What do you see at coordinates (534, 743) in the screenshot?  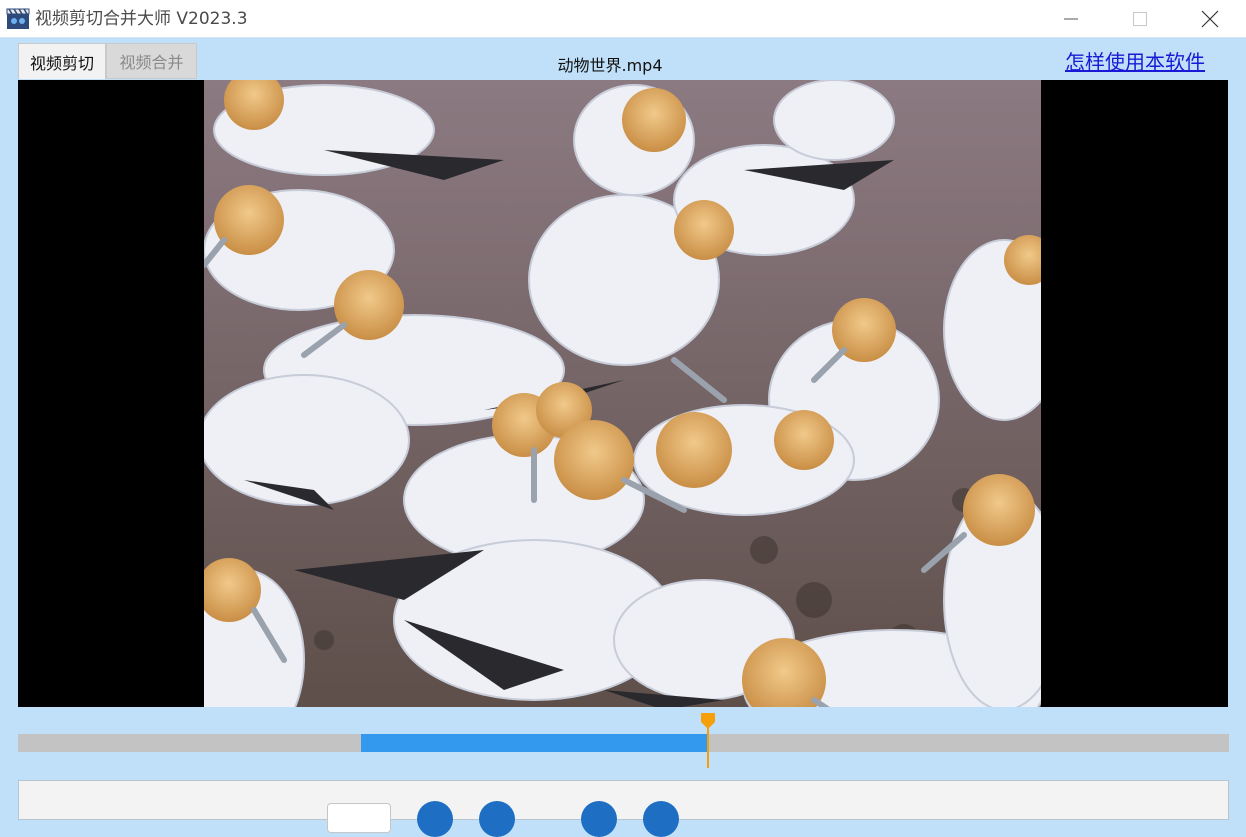 I see `timeline-selection` at bounding box center [534, 743].